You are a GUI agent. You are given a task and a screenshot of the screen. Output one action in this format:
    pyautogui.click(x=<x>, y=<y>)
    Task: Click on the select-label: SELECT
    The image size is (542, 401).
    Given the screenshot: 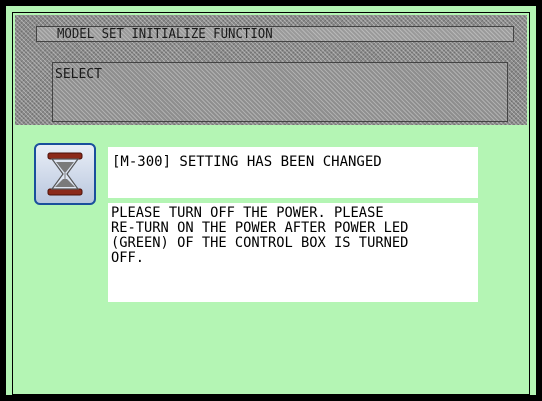 What is the action you would take?
    pyautogui.click(x=78, y=74)
    